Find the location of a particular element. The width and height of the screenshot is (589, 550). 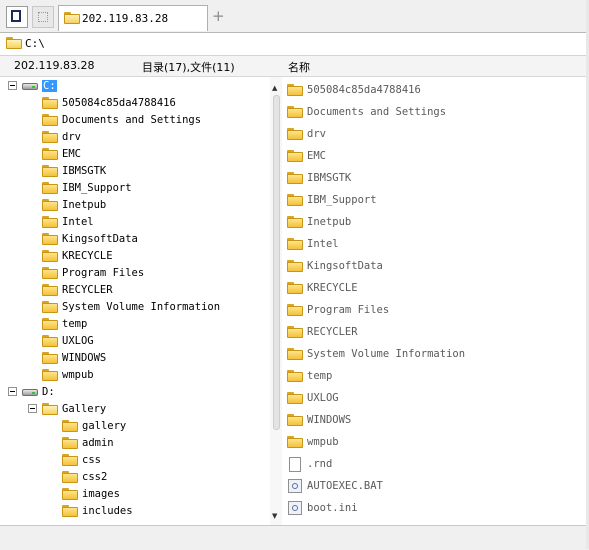

tree-node-label: D: is located at coordinates (48, 392).